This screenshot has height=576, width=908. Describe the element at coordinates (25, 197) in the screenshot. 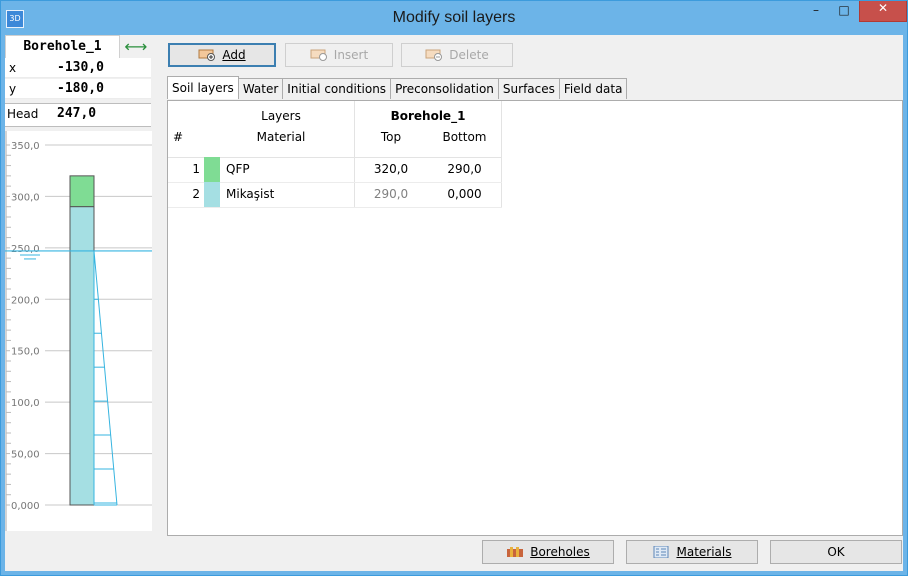

I see `tick-label: 300,0` at that location.